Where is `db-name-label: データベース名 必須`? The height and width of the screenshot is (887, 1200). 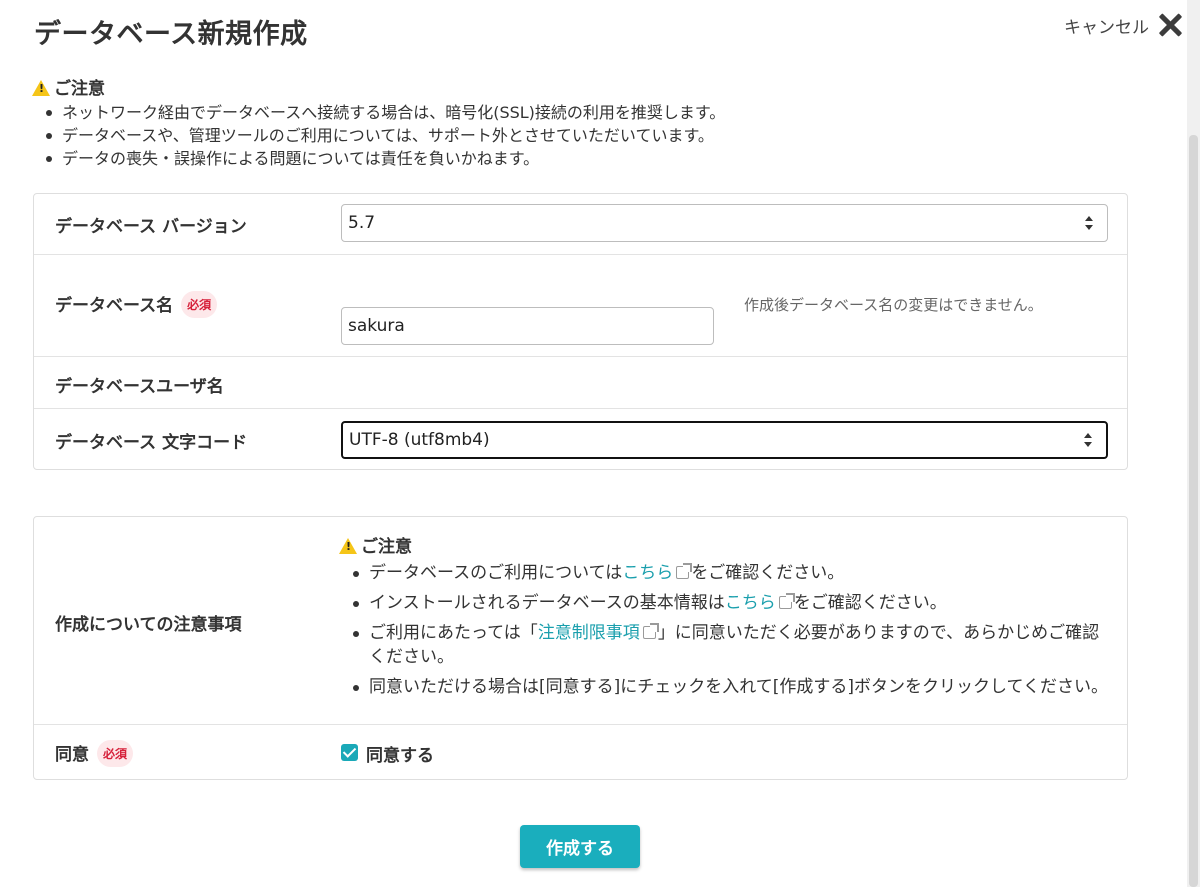
db-name-label: データベース名 必須 is located at coordinates (136, 304).